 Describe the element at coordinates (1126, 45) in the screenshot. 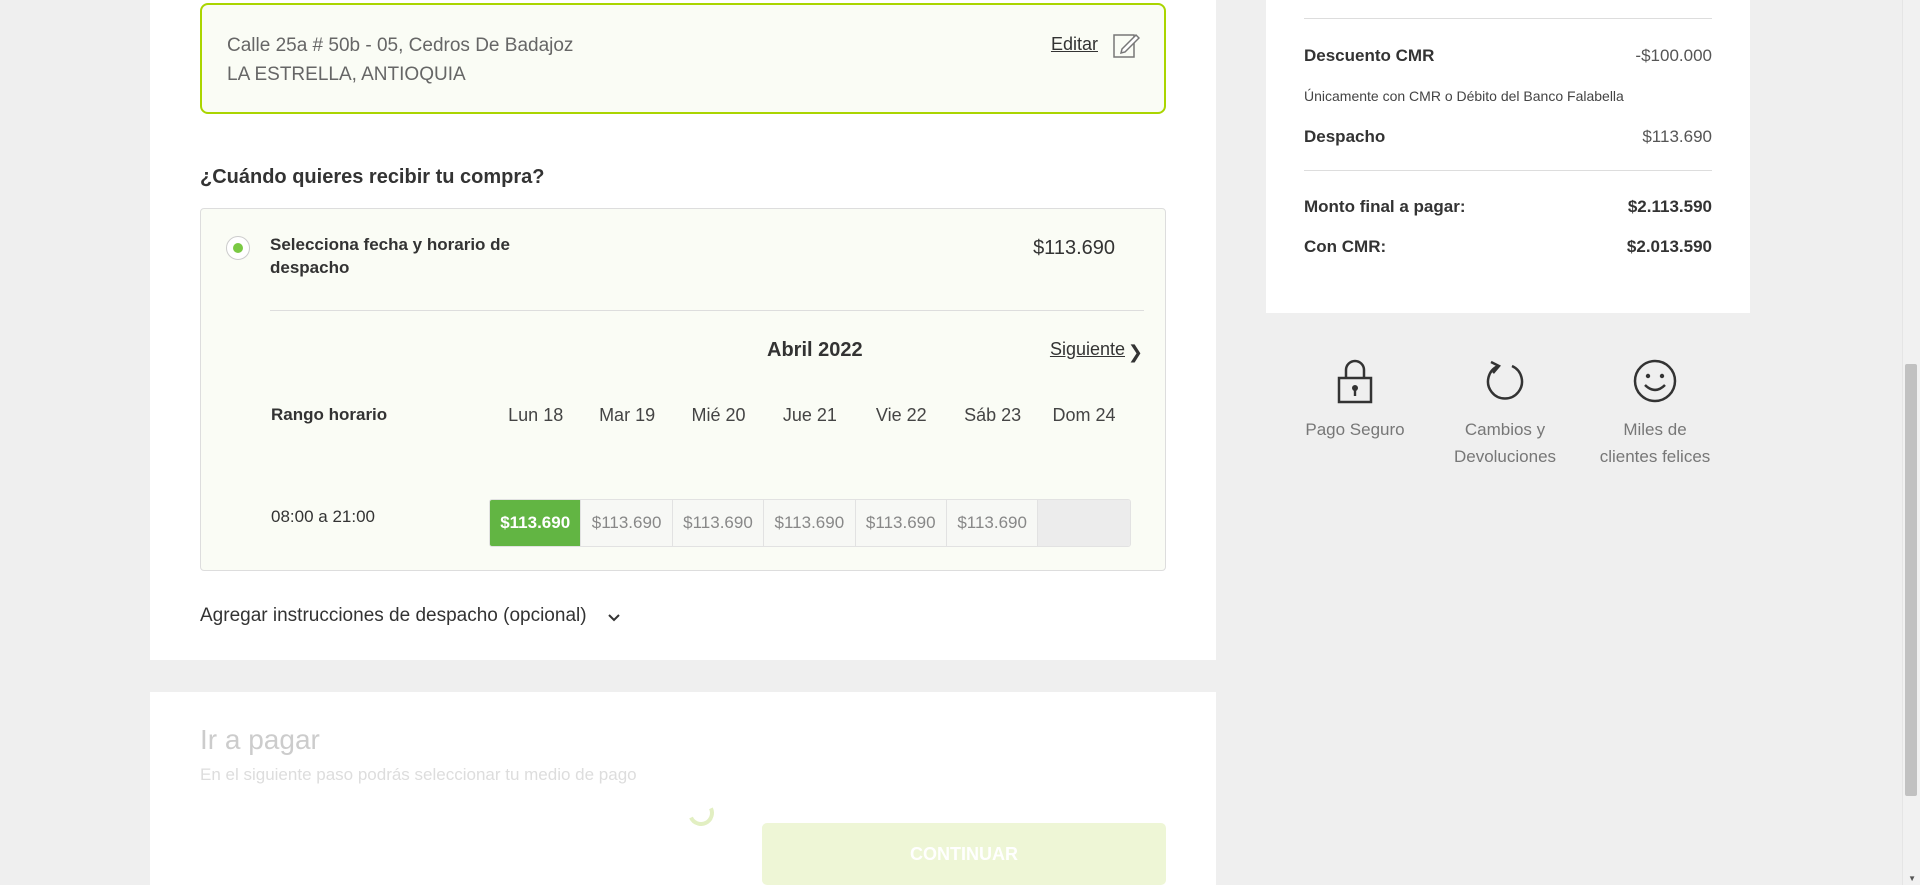

I see `edit-icon` at that location.